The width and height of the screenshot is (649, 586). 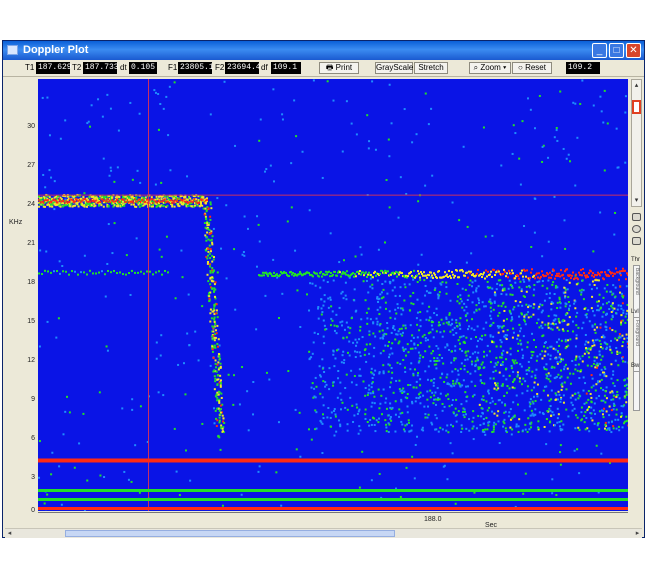 What do you see at coordinates (9, 533) in the screenshot?
I see `scroll-left-icon: ◂` at bounding box center [9, 533].